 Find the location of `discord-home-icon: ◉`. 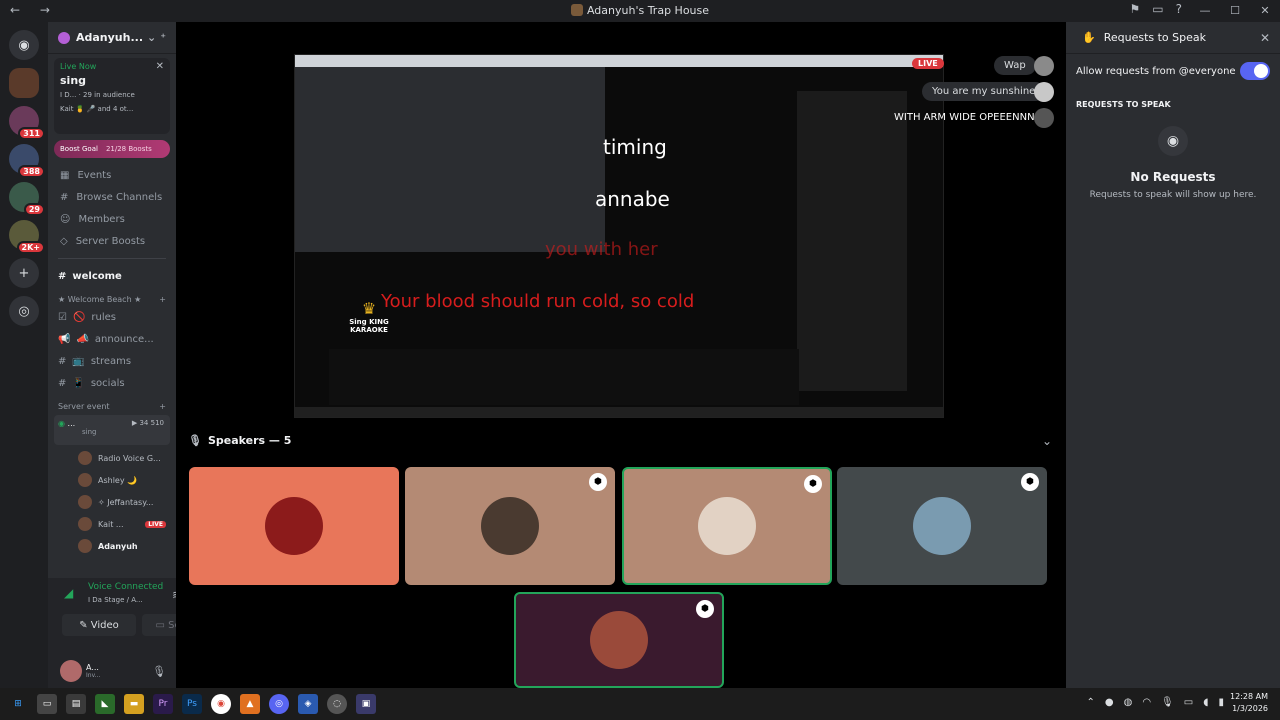

discord-home-icon: ◉ is located at coordinates (24, 45).